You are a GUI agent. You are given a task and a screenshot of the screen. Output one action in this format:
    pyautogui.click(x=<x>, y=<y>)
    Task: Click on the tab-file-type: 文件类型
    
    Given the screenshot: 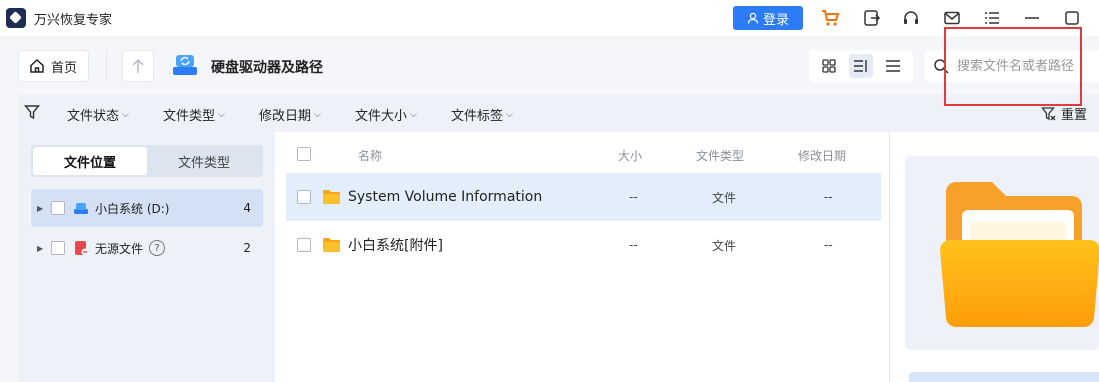 What is the action you would take?
    pyautogui.click(x=204, y=161)
    